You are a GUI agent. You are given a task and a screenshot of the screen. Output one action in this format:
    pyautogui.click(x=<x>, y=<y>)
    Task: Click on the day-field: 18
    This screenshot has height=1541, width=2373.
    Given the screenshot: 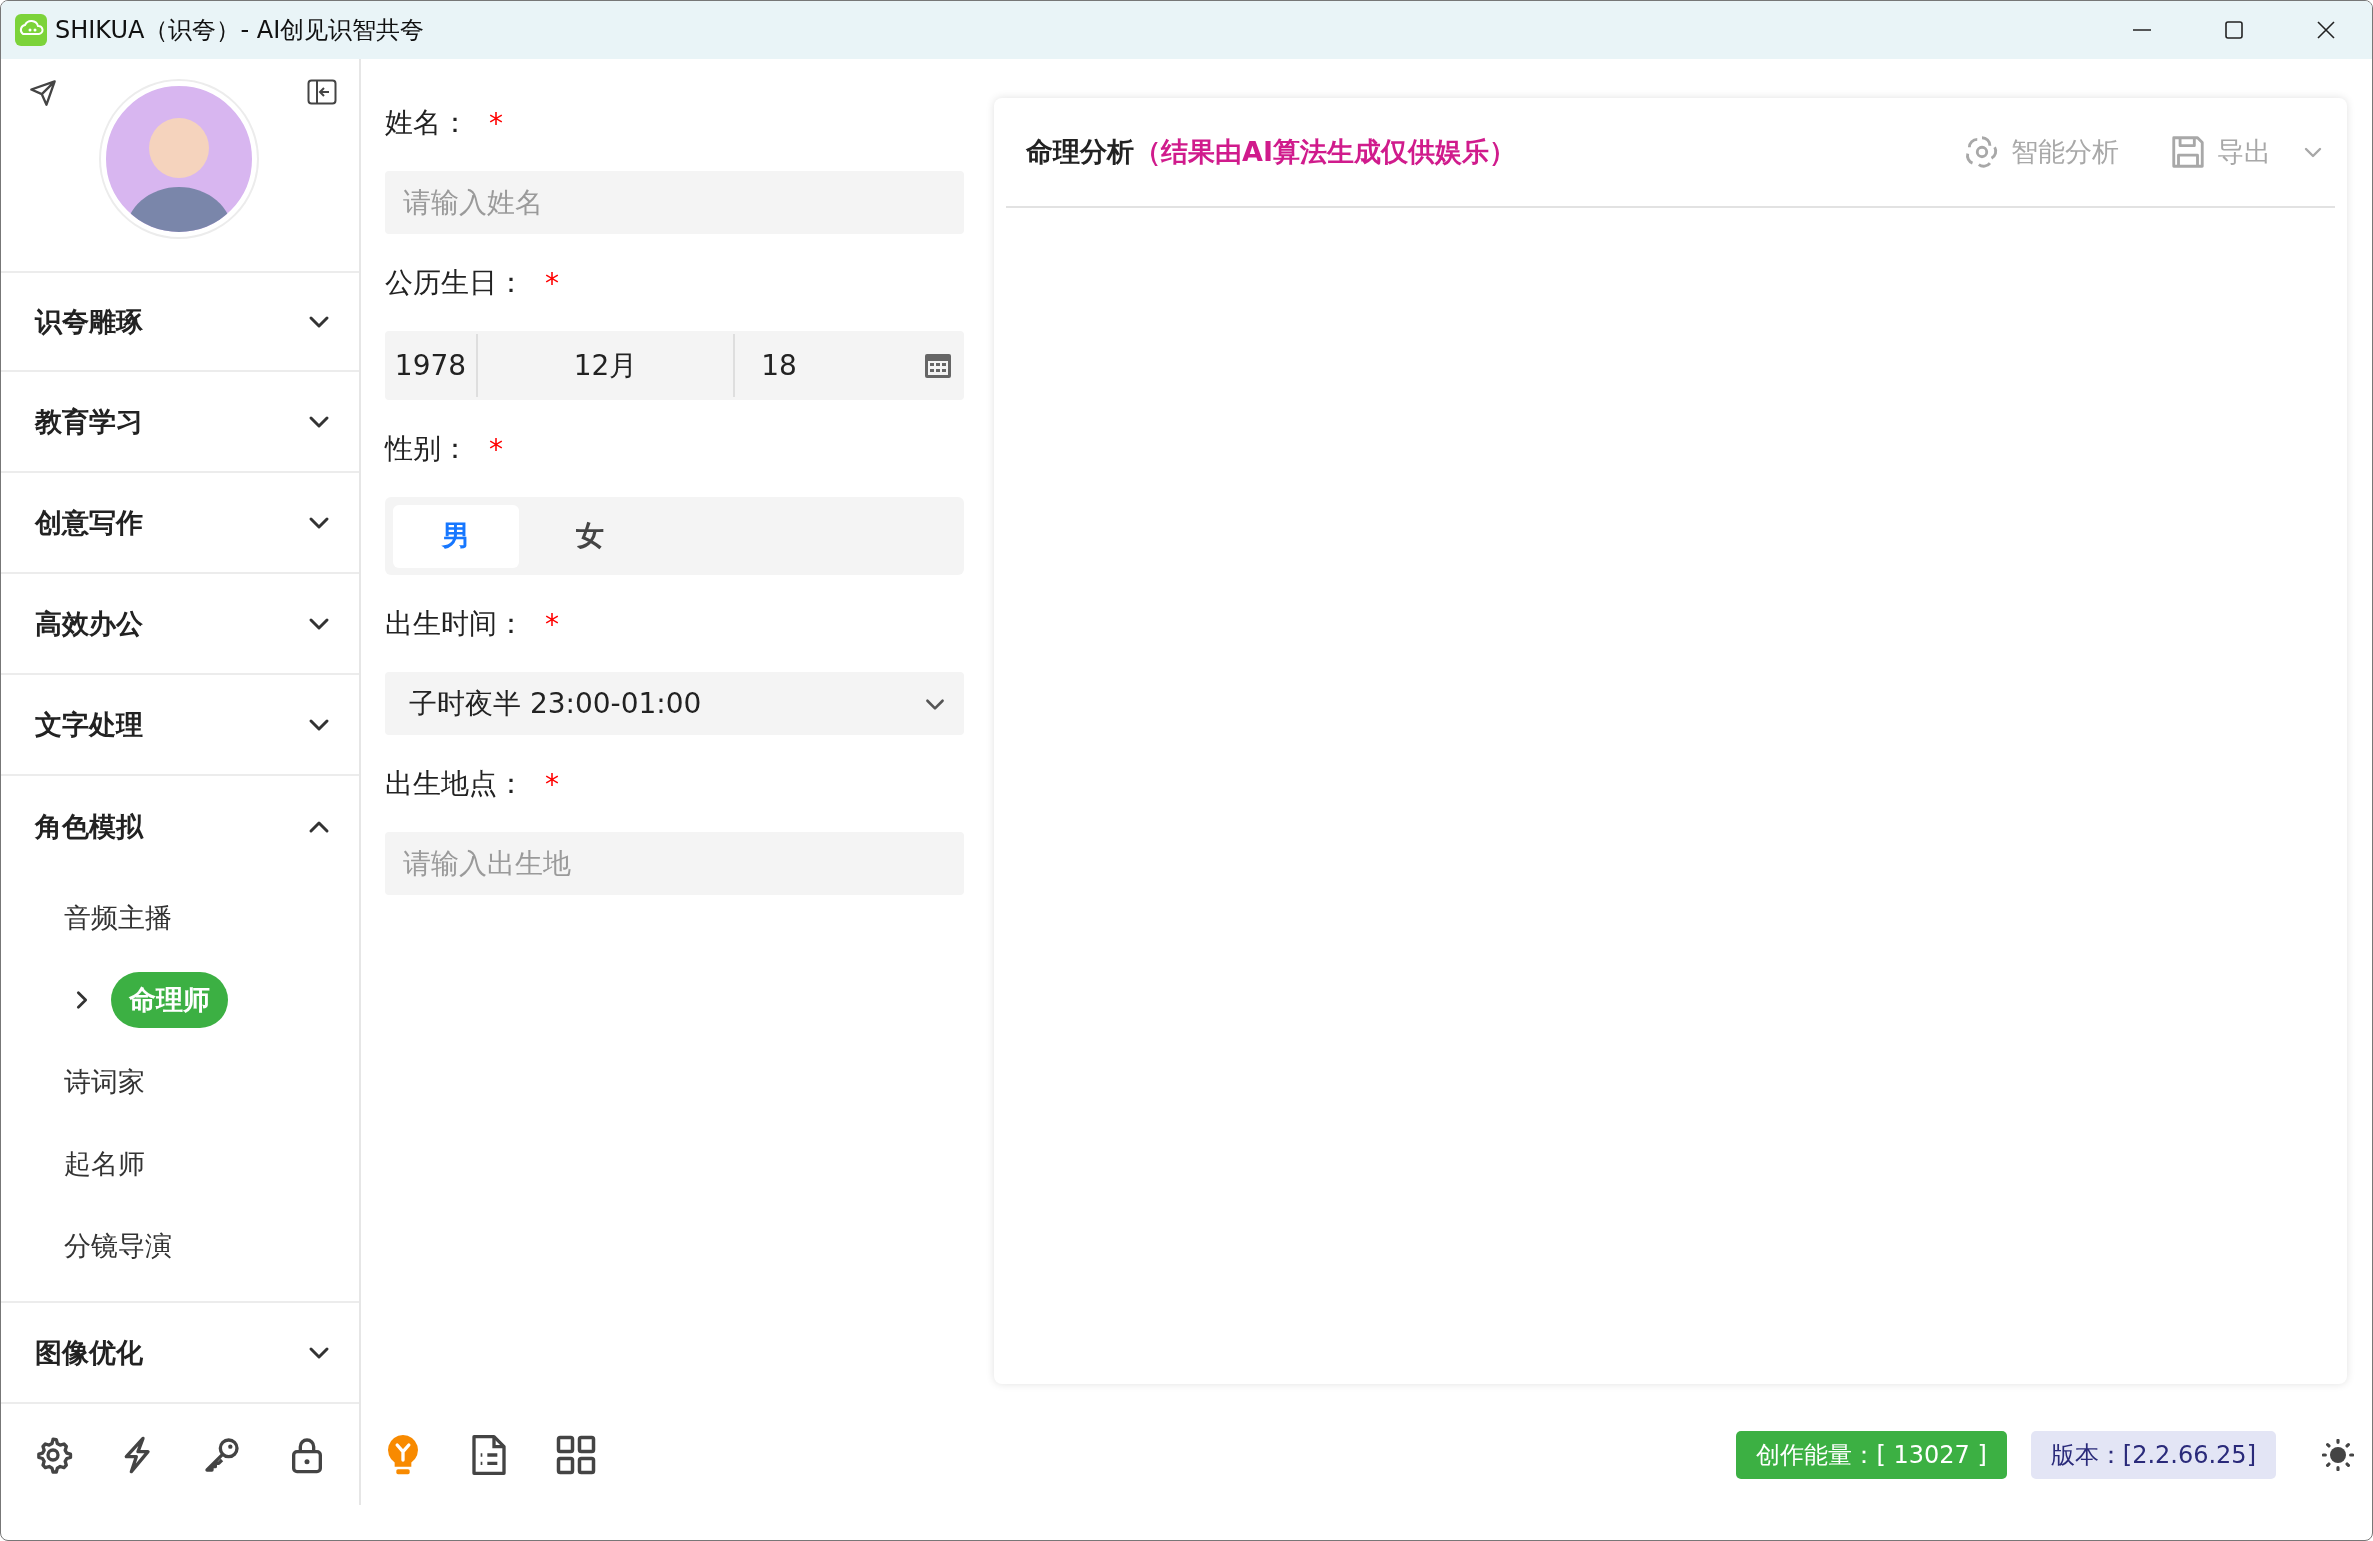 What is the action you would take?
    pyautogui.click(x=779, y=365)
    